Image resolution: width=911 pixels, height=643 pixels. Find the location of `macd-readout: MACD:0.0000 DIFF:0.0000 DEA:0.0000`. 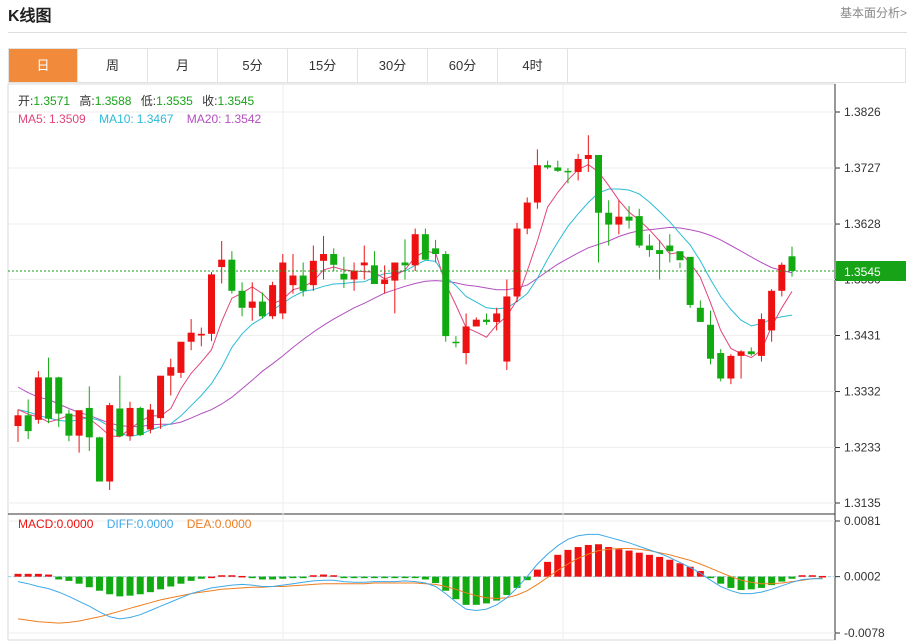

macd-readout: MACD:0.0000 DIFF:0.0000 DEA:0.0000 is located at coordinates (135, 524).